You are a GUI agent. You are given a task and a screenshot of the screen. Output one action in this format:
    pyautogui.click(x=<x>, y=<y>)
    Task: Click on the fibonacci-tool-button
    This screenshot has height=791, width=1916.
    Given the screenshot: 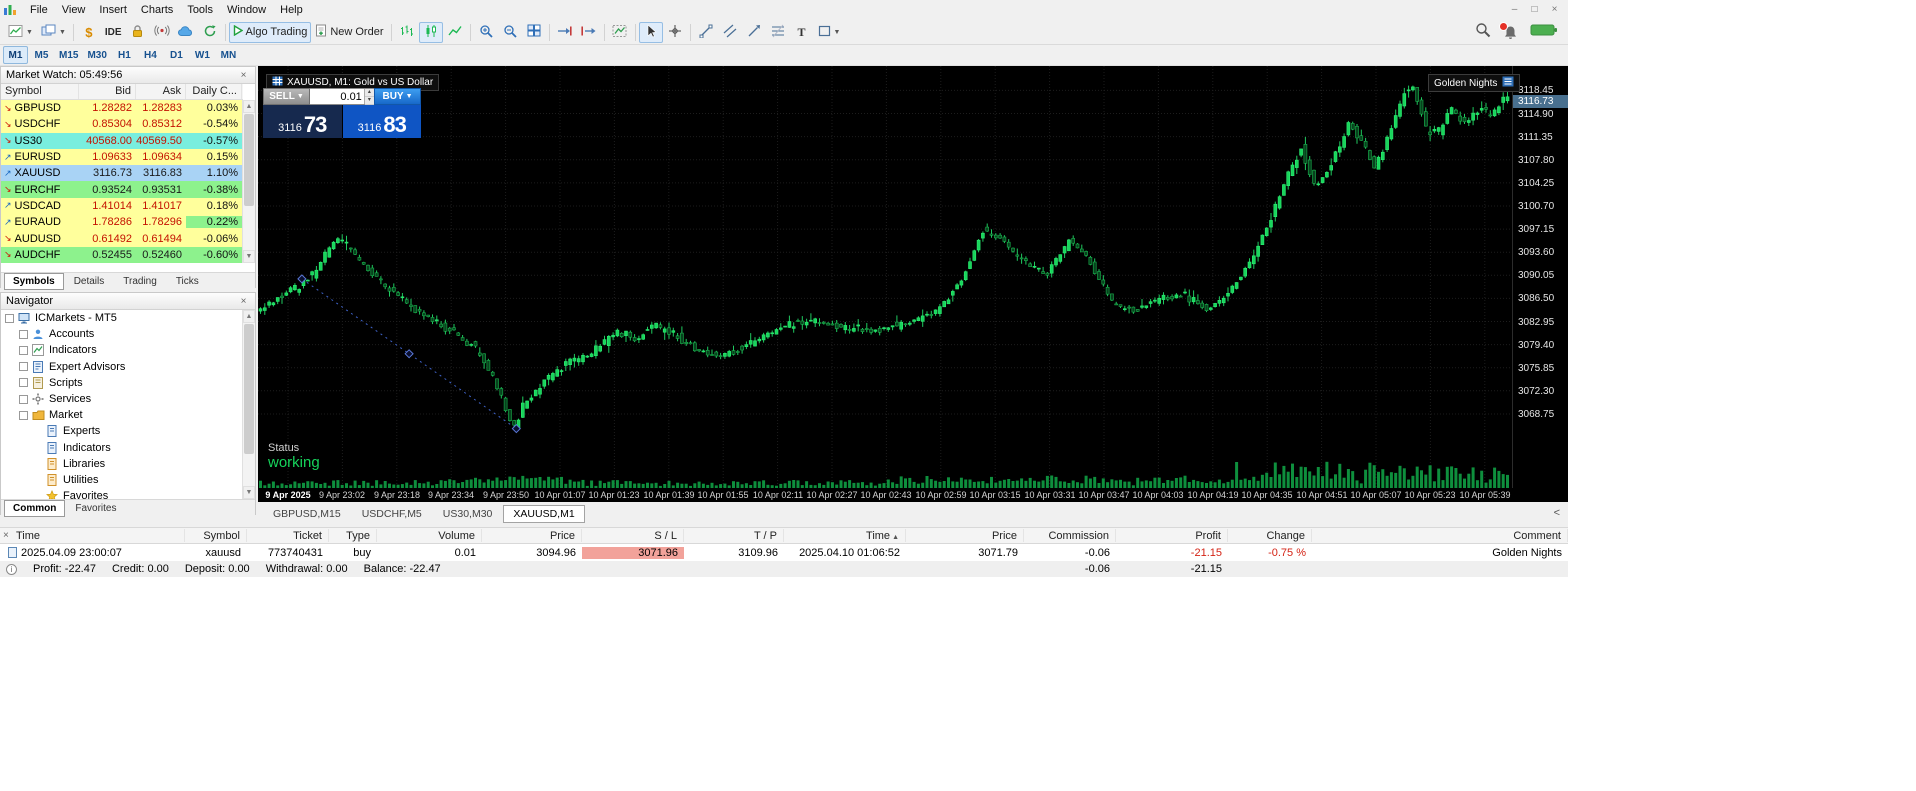 What is the action you would take?
    pyautogui.click(x=778, y=32)
    